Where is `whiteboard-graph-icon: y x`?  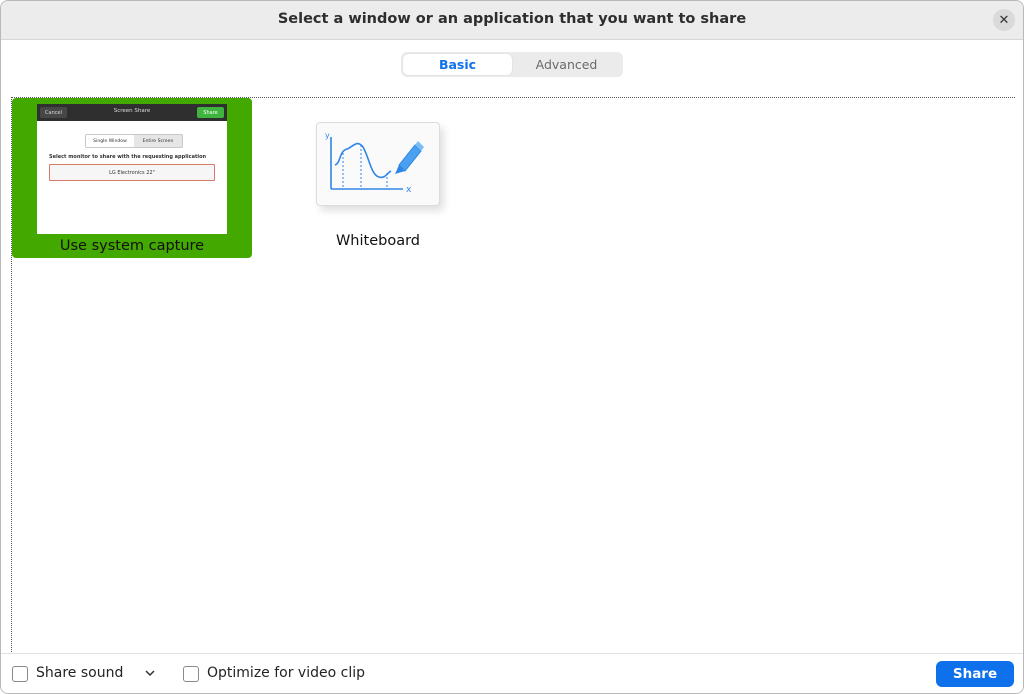
whiteboard-graph-icon: y x is located at coordinates (374, 163).